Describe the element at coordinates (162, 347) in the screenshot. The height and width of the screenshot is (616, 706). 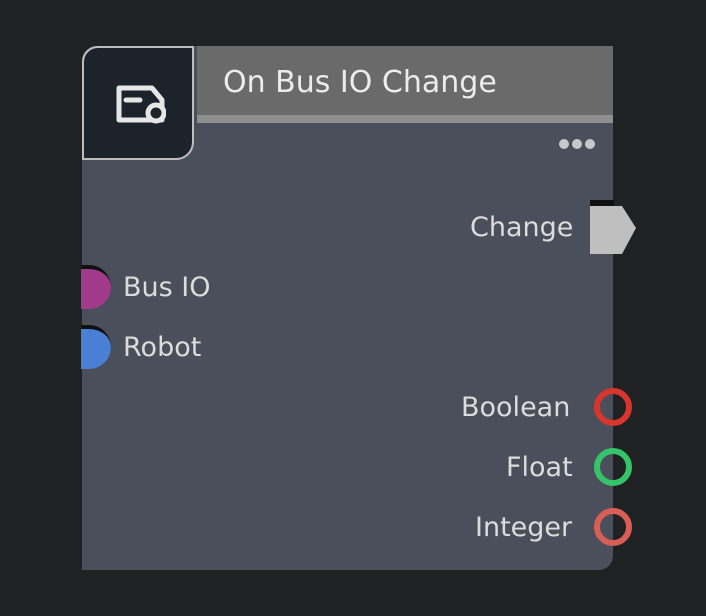
I see `input-label-robot: Robot` at that location.